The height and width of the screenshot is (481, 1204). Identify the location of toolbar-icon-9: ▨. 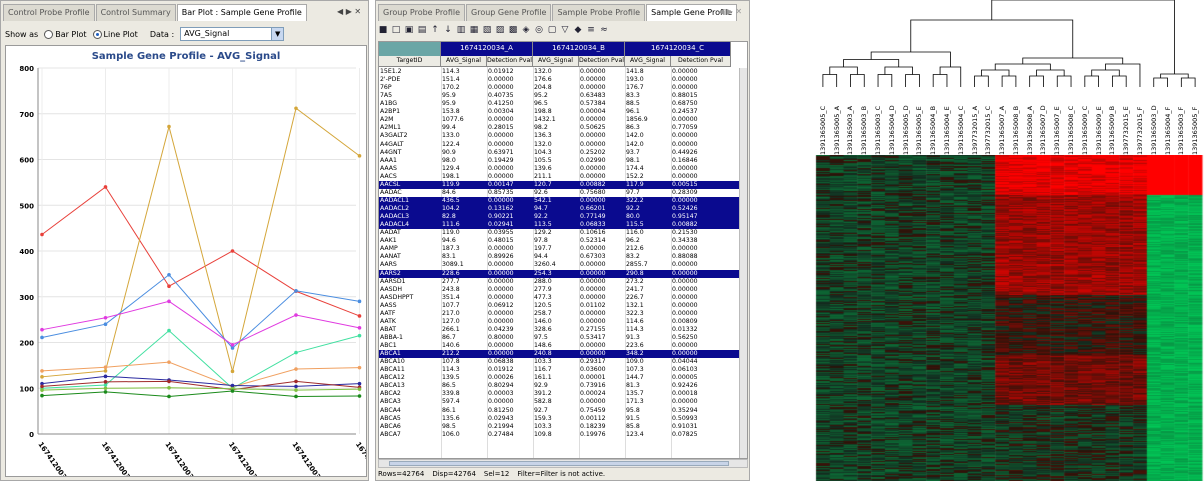
(500, 30).